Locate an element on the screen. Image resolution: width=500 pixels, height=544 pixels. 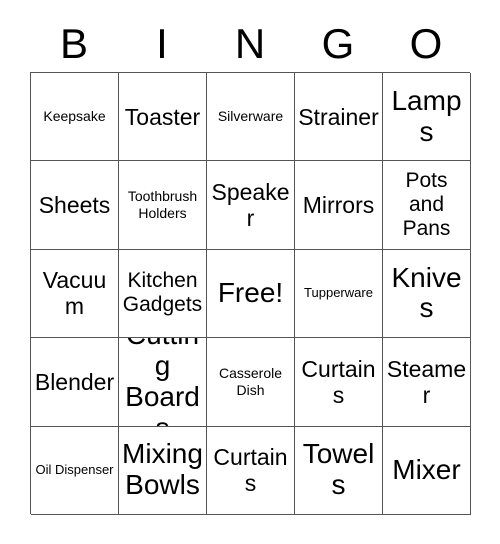
bingo-cell-label: Kitchen Gadgets is located at coordinates (162, 293).